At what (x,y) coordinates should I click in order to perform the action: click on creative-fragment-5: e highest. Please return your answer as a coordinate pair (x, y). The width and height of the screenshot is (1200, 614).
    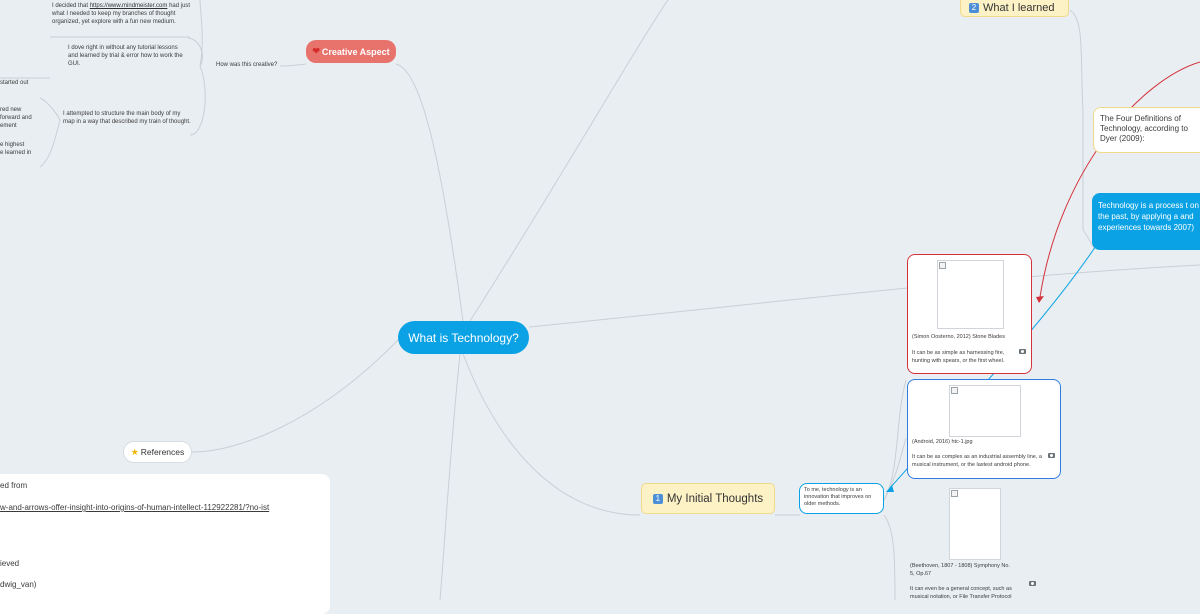
    Looking at the image, I should click on (12, 145).